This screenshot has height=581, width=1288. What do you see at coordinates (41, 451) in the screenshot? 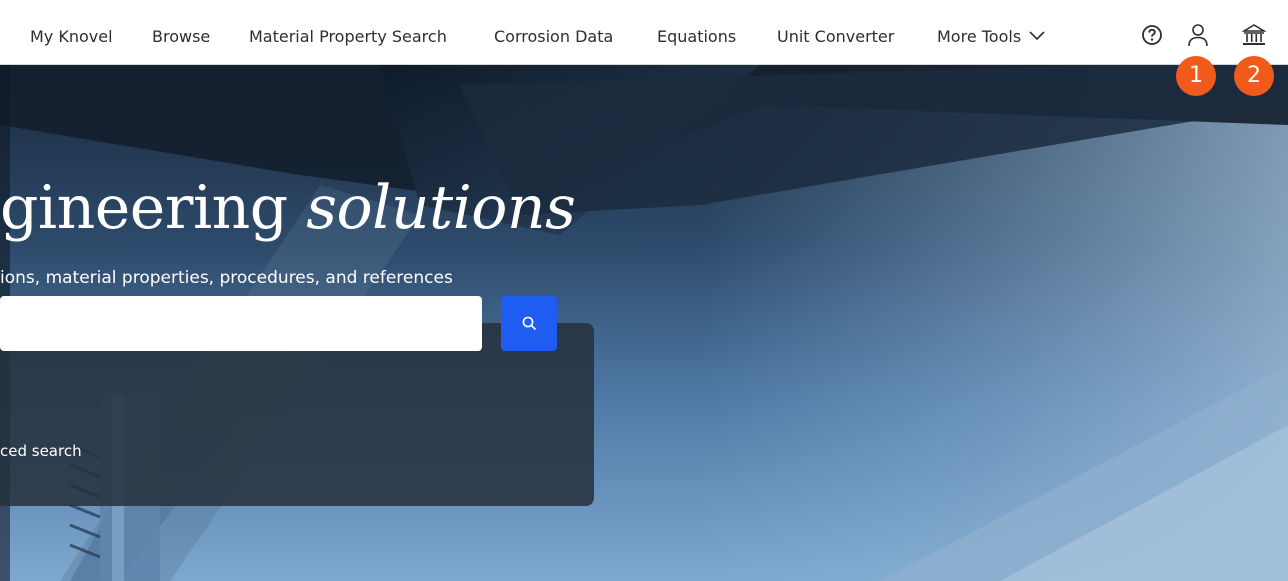
I see `advanced-search-link: ced search` at bounding box center [41, 451].